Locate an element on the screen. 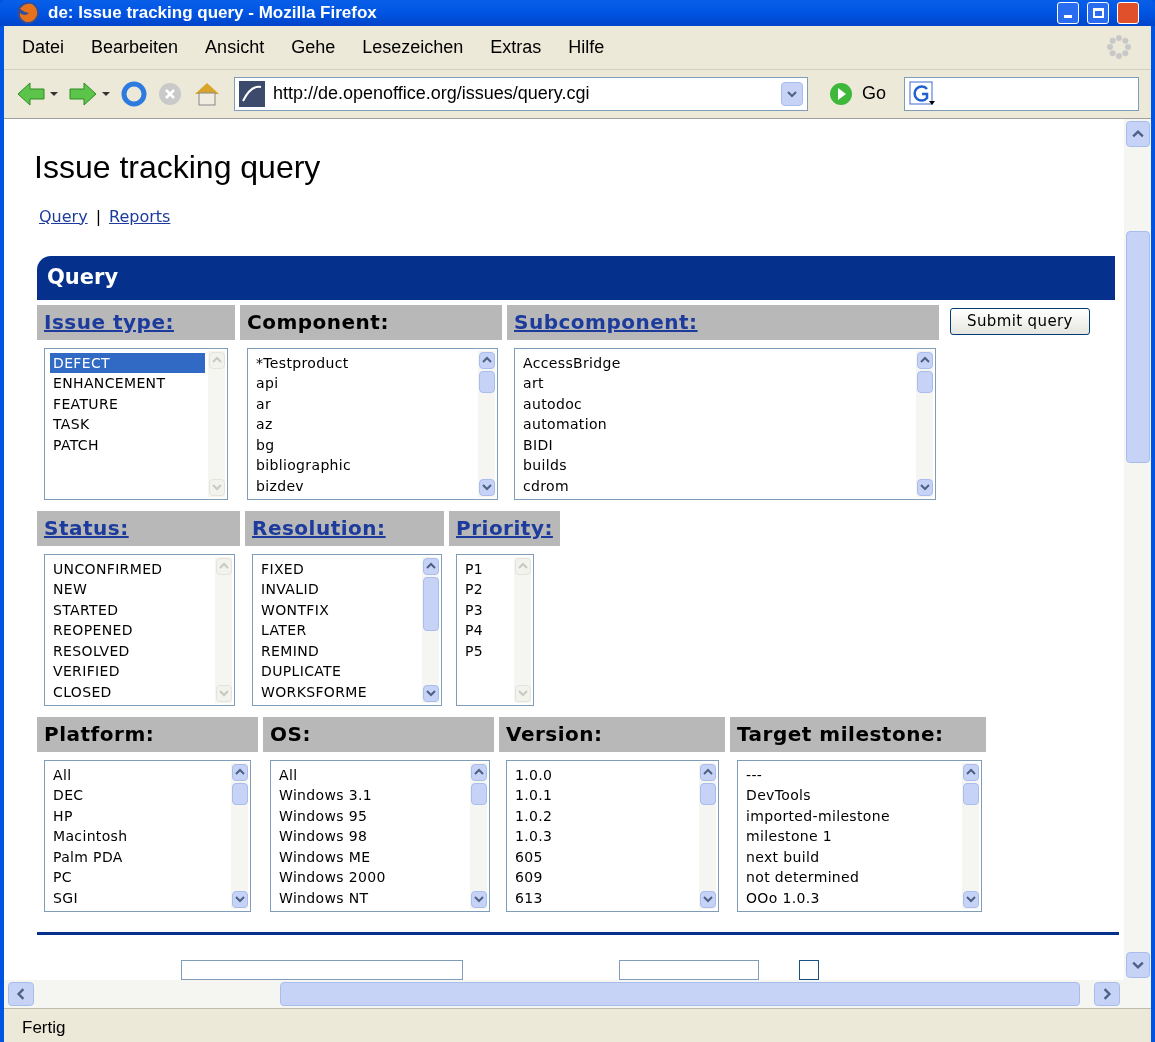 Image resolution: width=1155 pixels, height=1042 pixels. list-option: autodoc is located at coordinates (716, 403).